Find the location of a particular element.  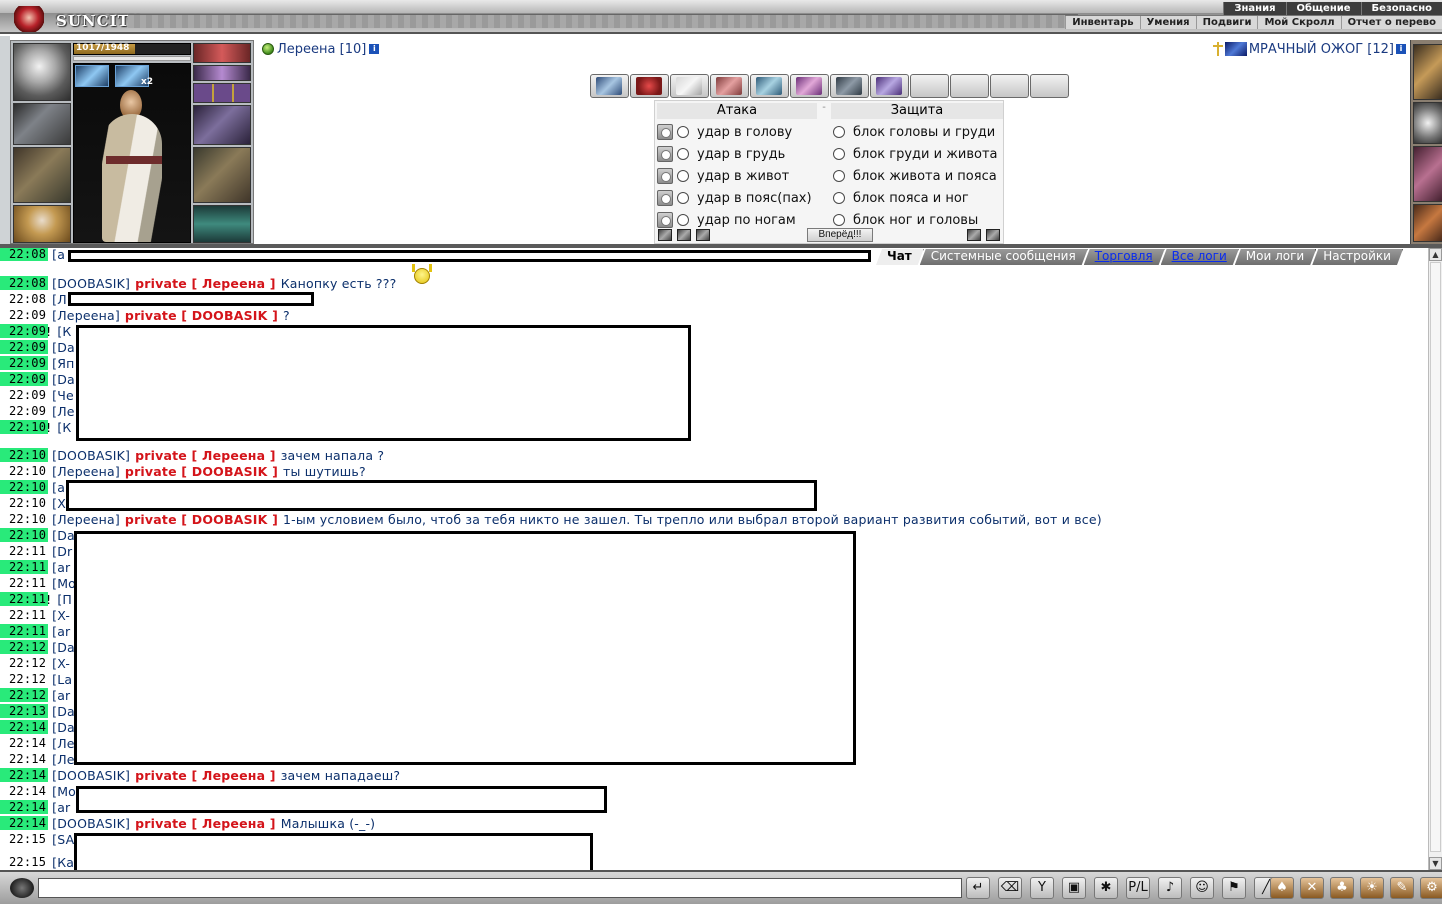

enemy-name: МРАЧНЫЙ ОЖОГ [12] is located at coordinates (1321, 49).